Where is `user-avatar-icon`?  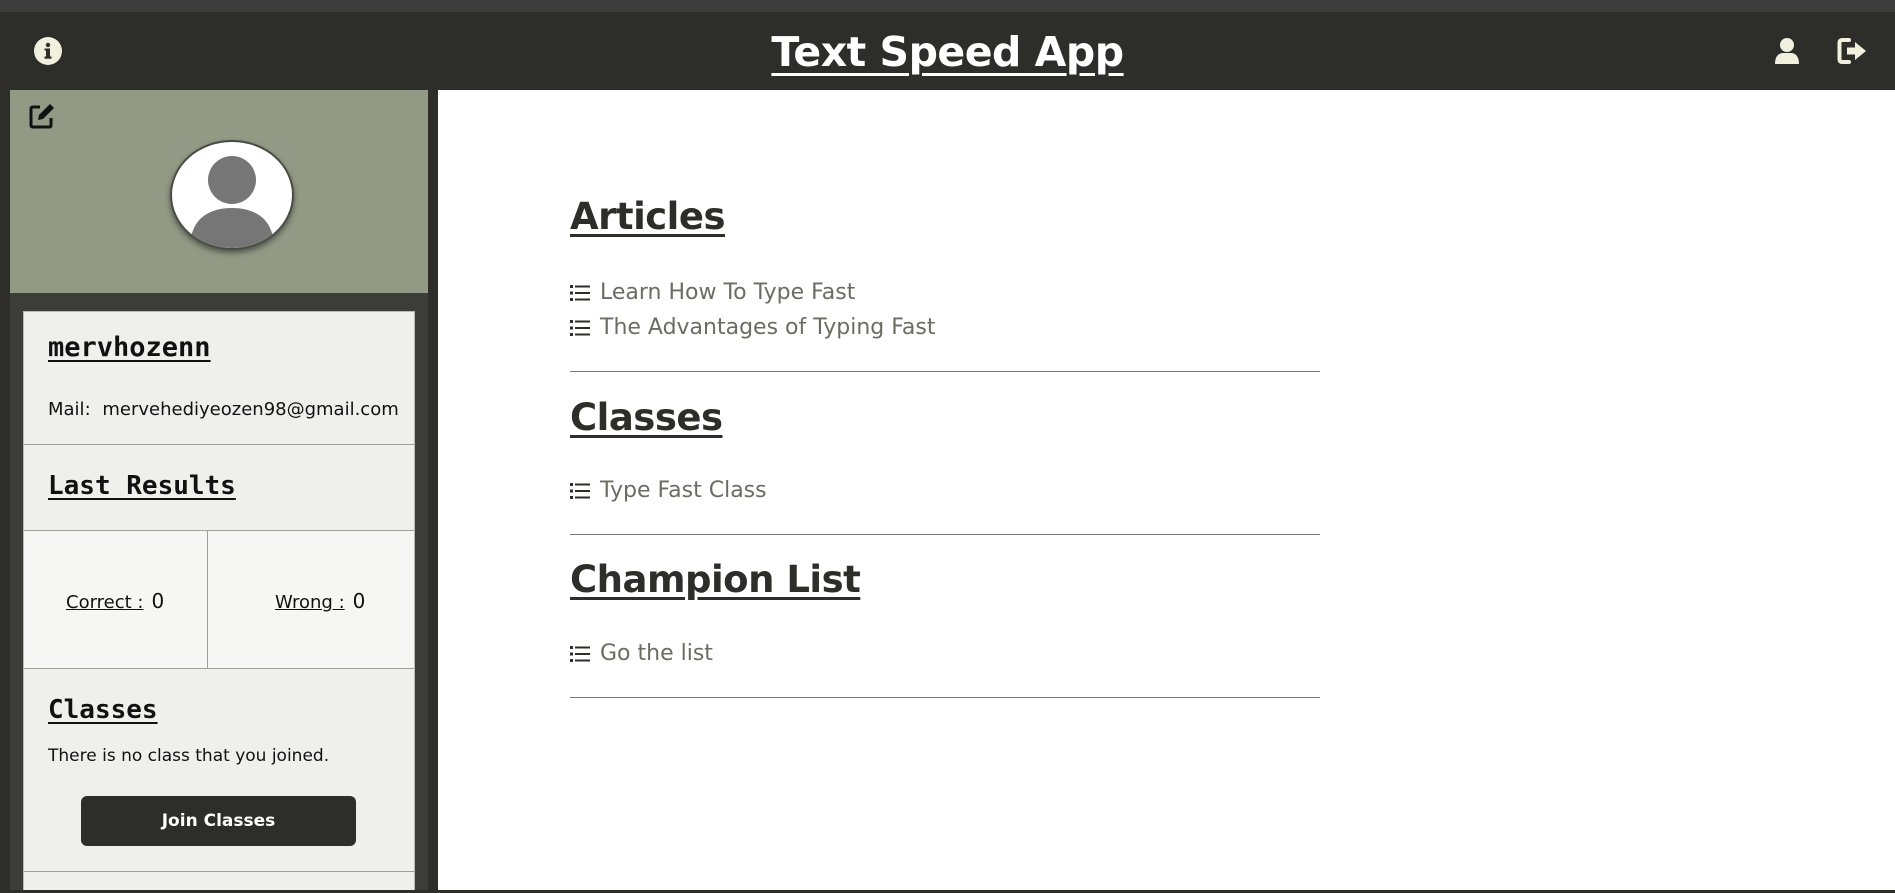
user-avatar-icon is located at coordinates (232, 195).